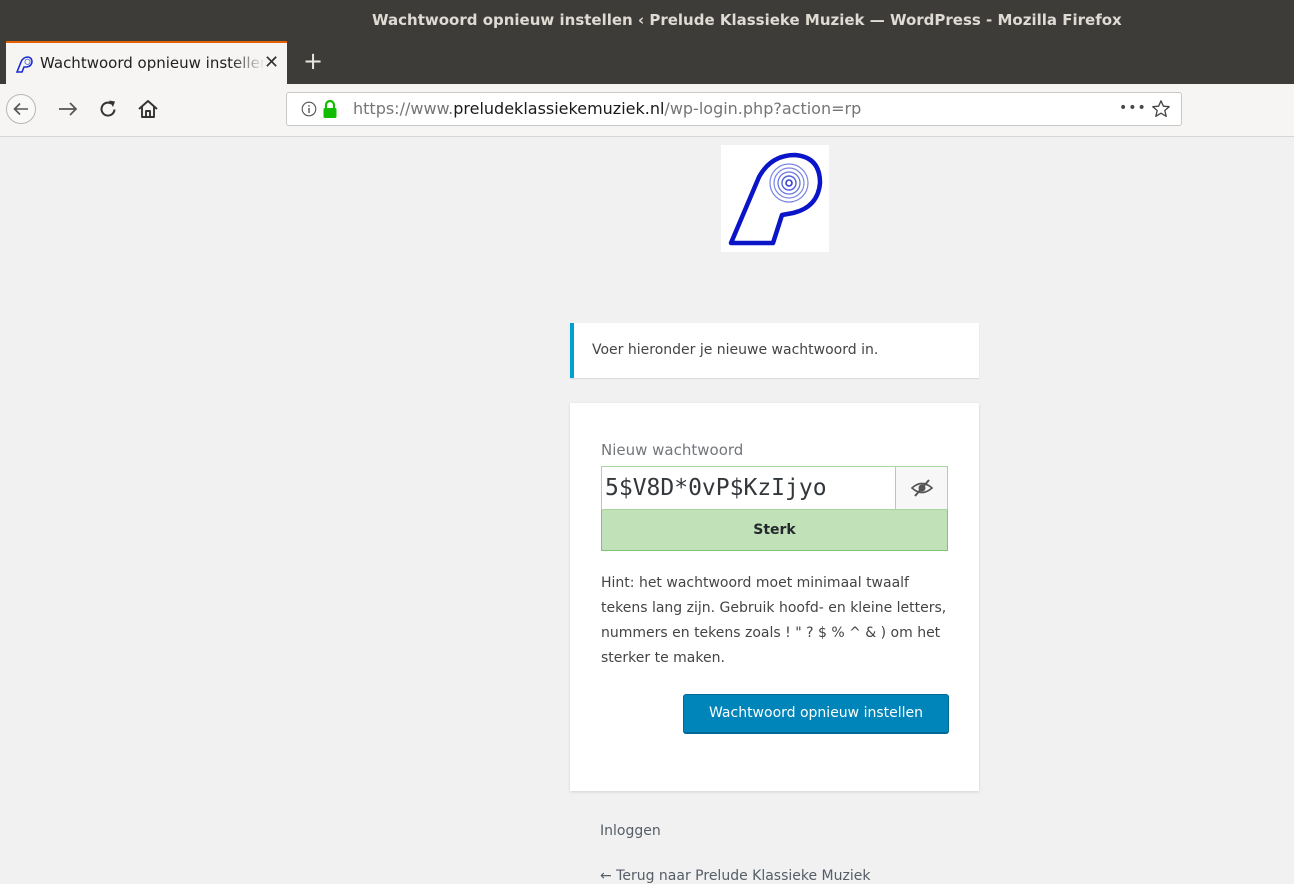  Describe the element at coordinates (735, 876) in the screenshot. I see `back-to-site-link: ← Terug naar Prelude Klassieke Muziek` at that location.